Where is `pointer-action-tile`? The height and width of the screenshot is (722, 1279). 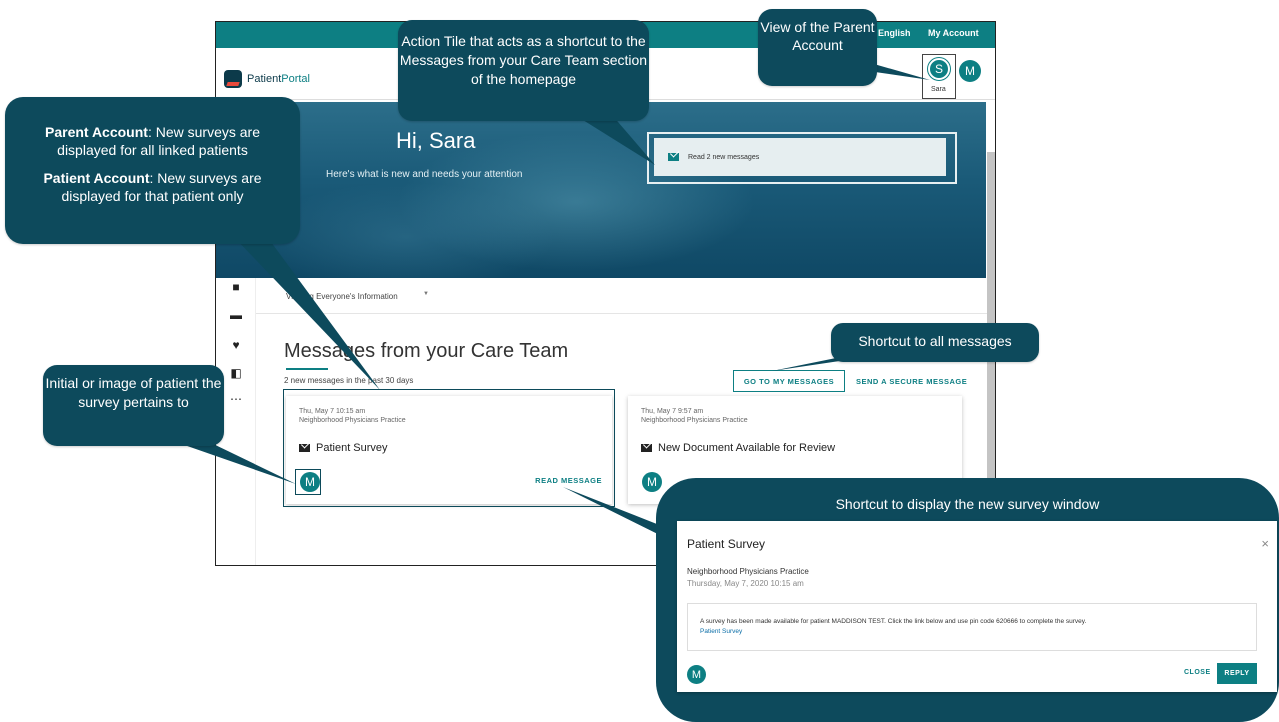 pointer-action-tile is located at coordinates (615, 140).